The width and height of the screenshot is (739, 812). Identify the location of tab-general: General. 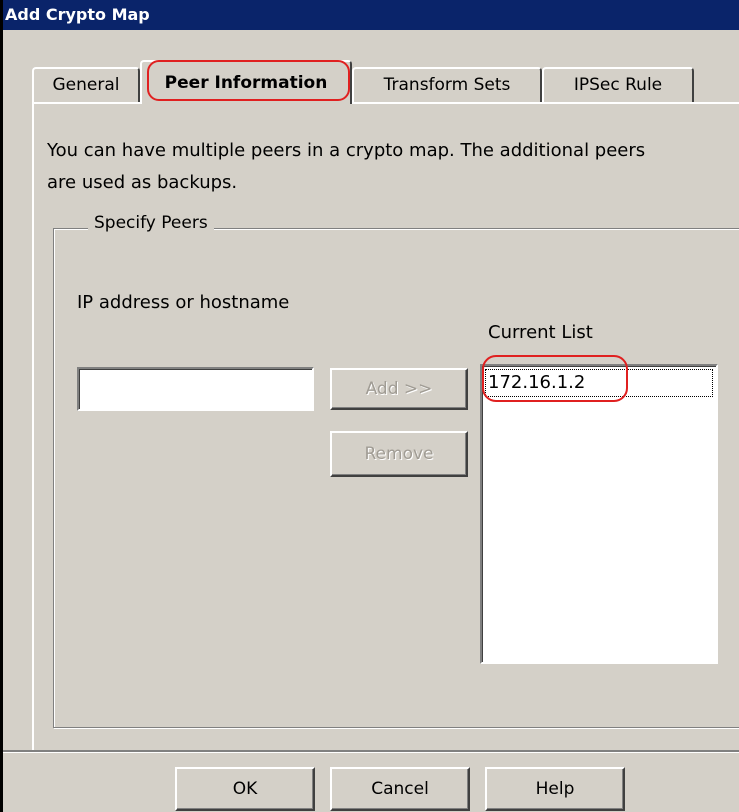
(86, 85).